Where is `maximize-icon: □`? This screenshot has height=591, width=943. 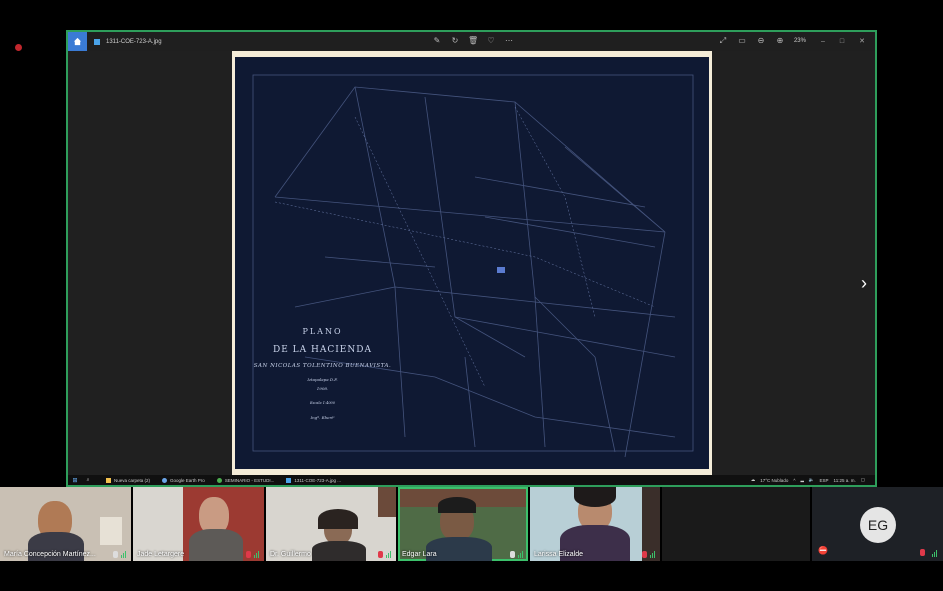
maximize-icon: □ is located at coordinates (842, 41).